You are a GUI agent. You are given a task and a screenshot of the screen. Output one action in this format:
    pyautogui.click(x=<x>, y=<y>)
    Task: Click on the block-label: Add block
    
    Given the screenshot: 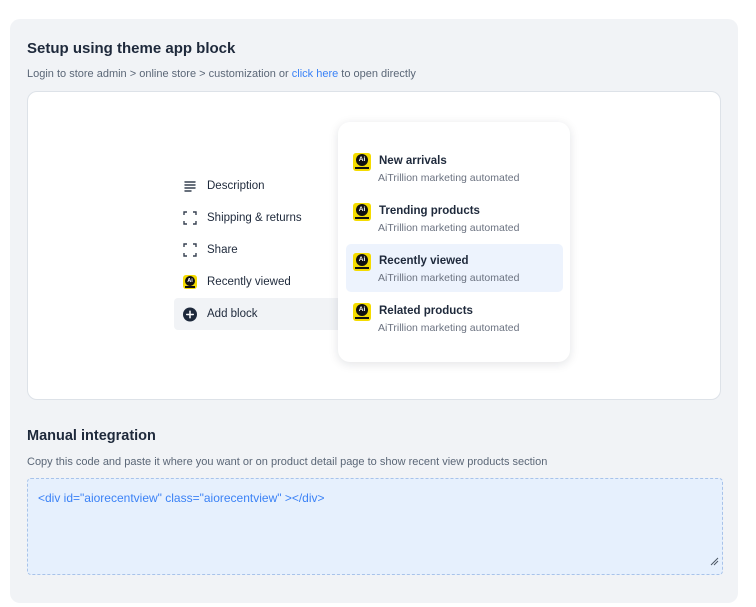 What is the action you would take?
    pyautogui.click(x=232, y=314)
    